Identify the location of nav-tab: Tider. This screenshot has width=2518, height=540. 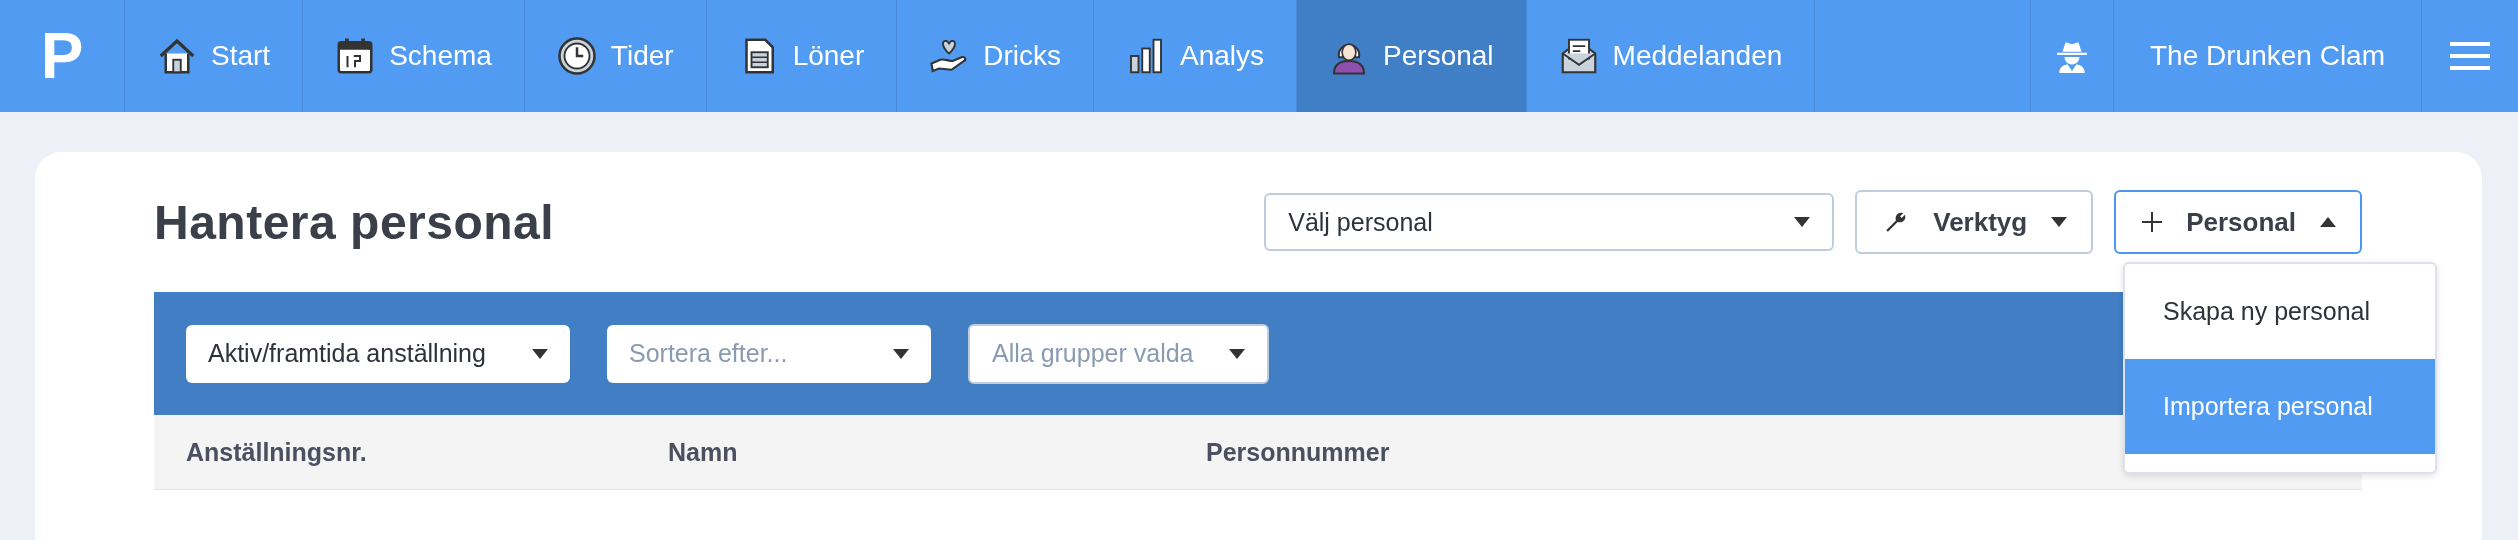
(615, 56).